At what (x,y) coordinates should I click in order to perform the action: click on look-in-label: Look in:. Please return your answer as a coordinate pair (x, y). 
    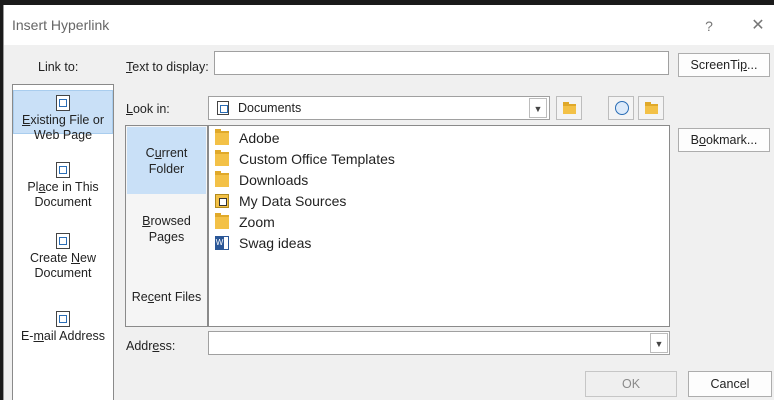
    Looking at the image, I should click on (148, 109).